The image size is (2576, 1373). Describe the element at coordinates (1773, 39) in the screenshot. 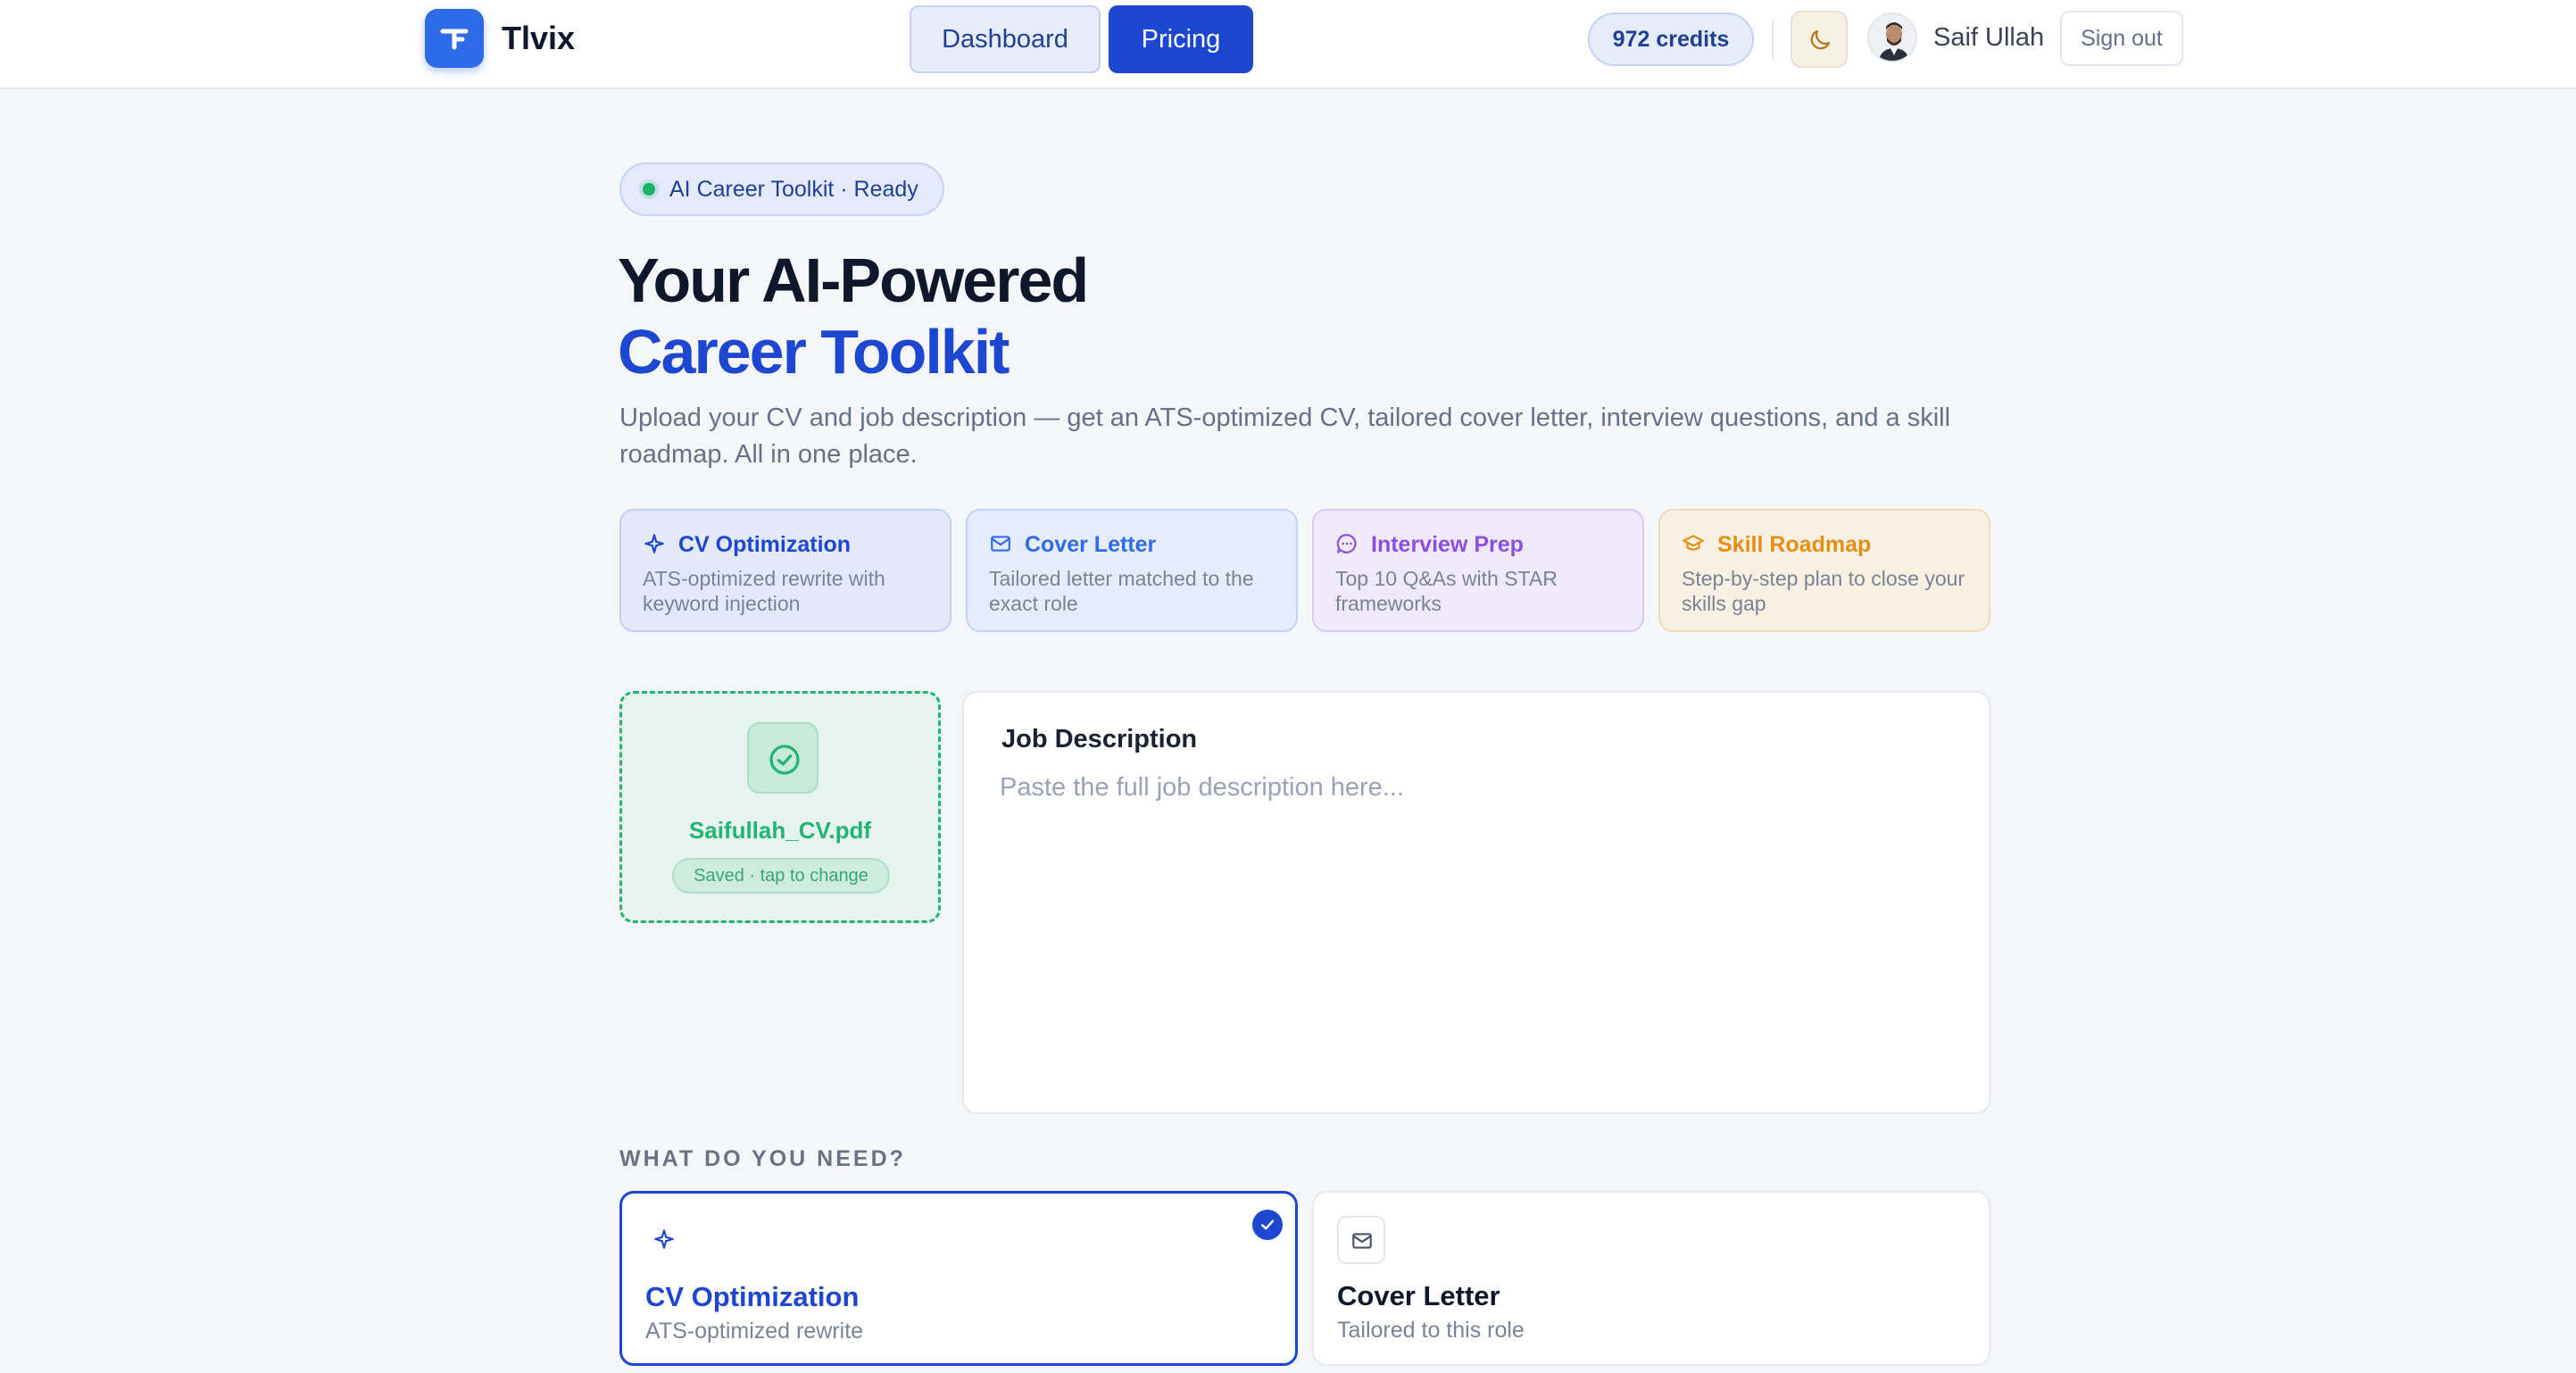

I see `header-divider` at that location.